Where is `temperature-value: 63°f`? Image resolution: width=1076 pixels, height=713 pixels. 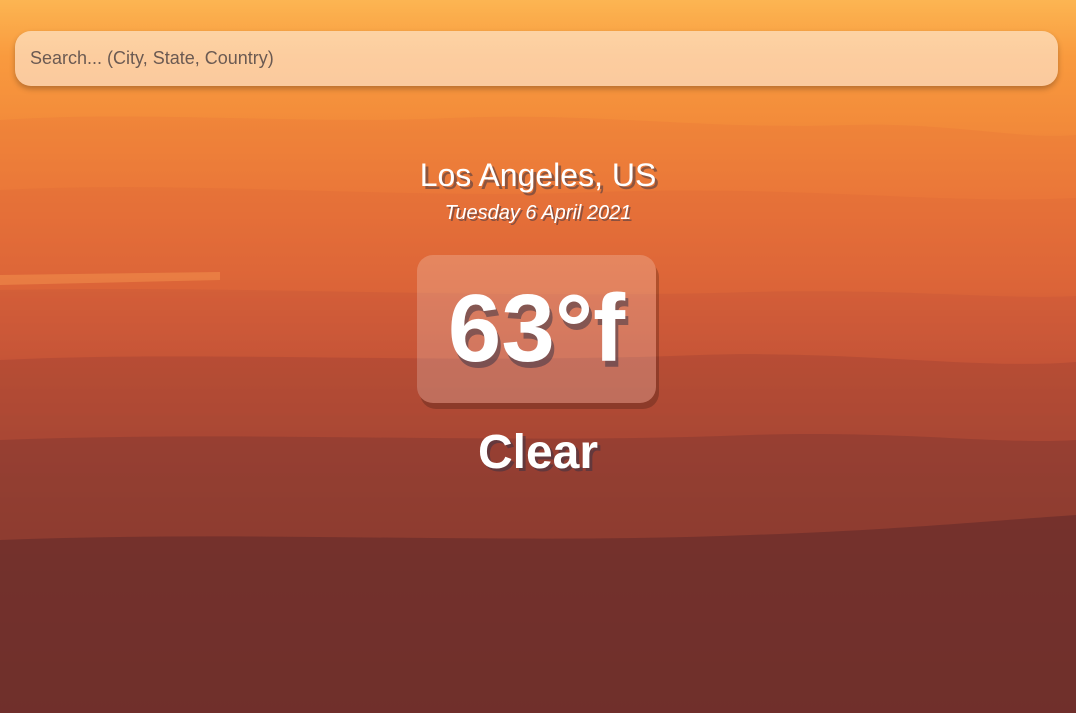 temperature-value: 63°f is located at coordinates (536, 328).